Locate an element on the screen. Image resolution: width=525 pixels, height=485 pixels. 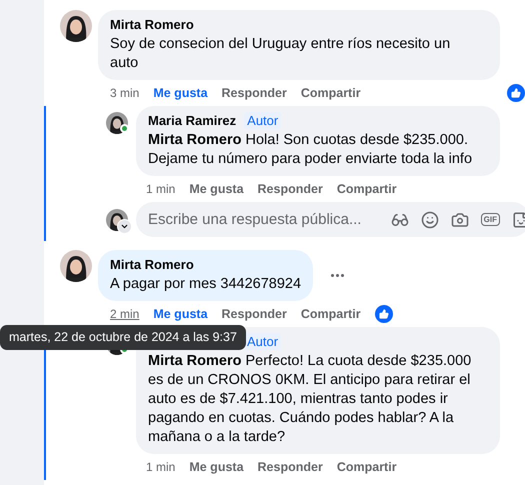
author-name: Maria Ramirez is located at coordinates (192, 120).